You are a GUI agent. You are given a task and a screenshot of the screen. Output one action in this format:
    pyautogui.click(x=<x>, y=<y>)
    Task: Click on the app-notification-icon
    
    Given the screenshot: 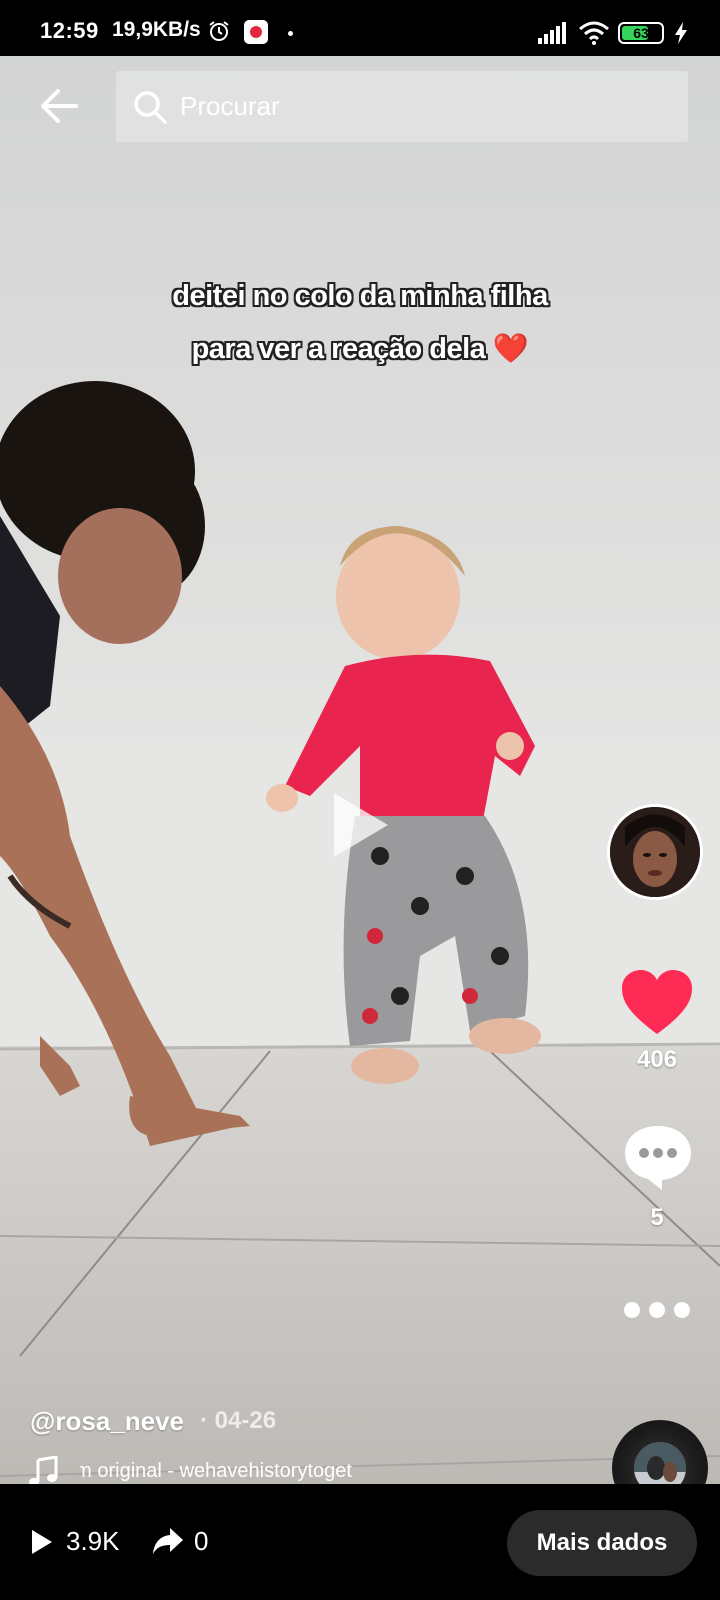 What is the action you would take?
    pyautogui.click(x=256, y=32)
    